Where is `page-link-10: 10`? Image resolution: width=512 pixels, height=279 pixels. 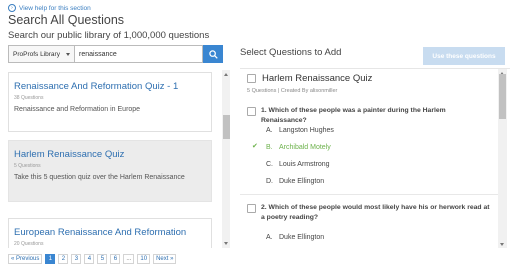 page-link-10: 10 is located at coordinates (144, 259).